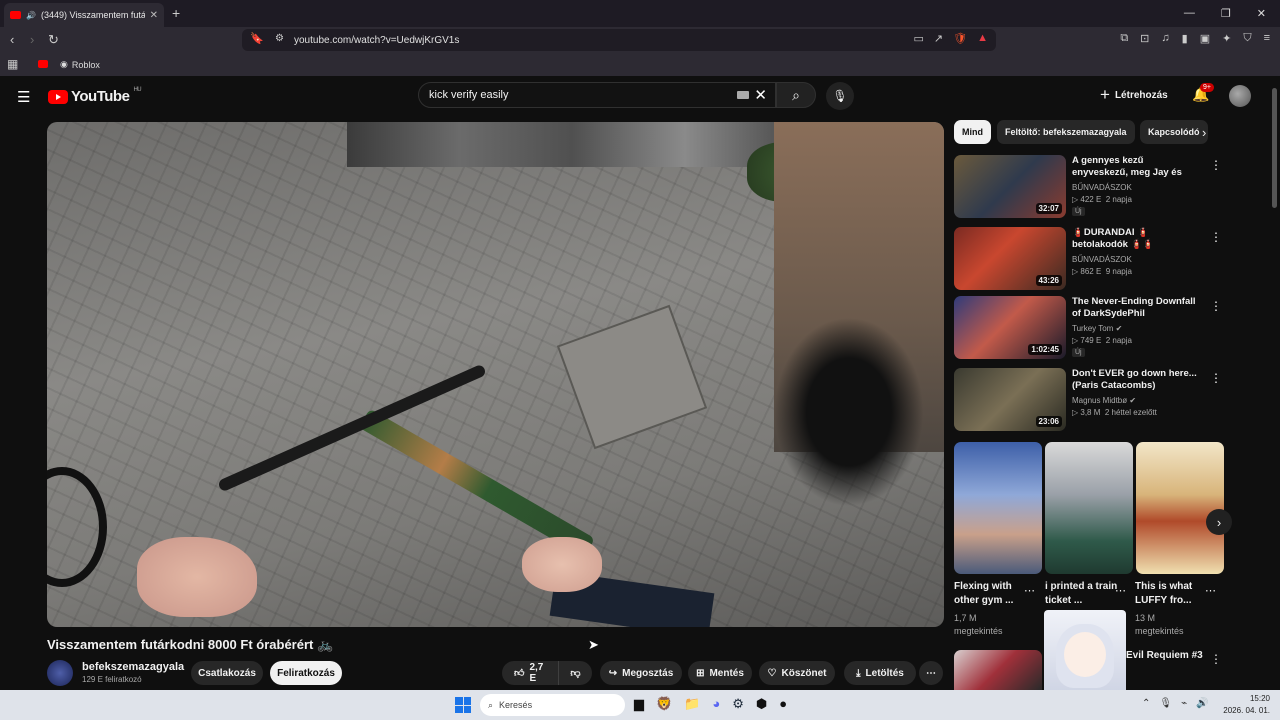 This screenshot has height=720, width=1280. What do you see at coordinates (1203, 93) in the screenshot?
I see `notifications-button: 🔔 9+` at bounding box center [1203, 93].